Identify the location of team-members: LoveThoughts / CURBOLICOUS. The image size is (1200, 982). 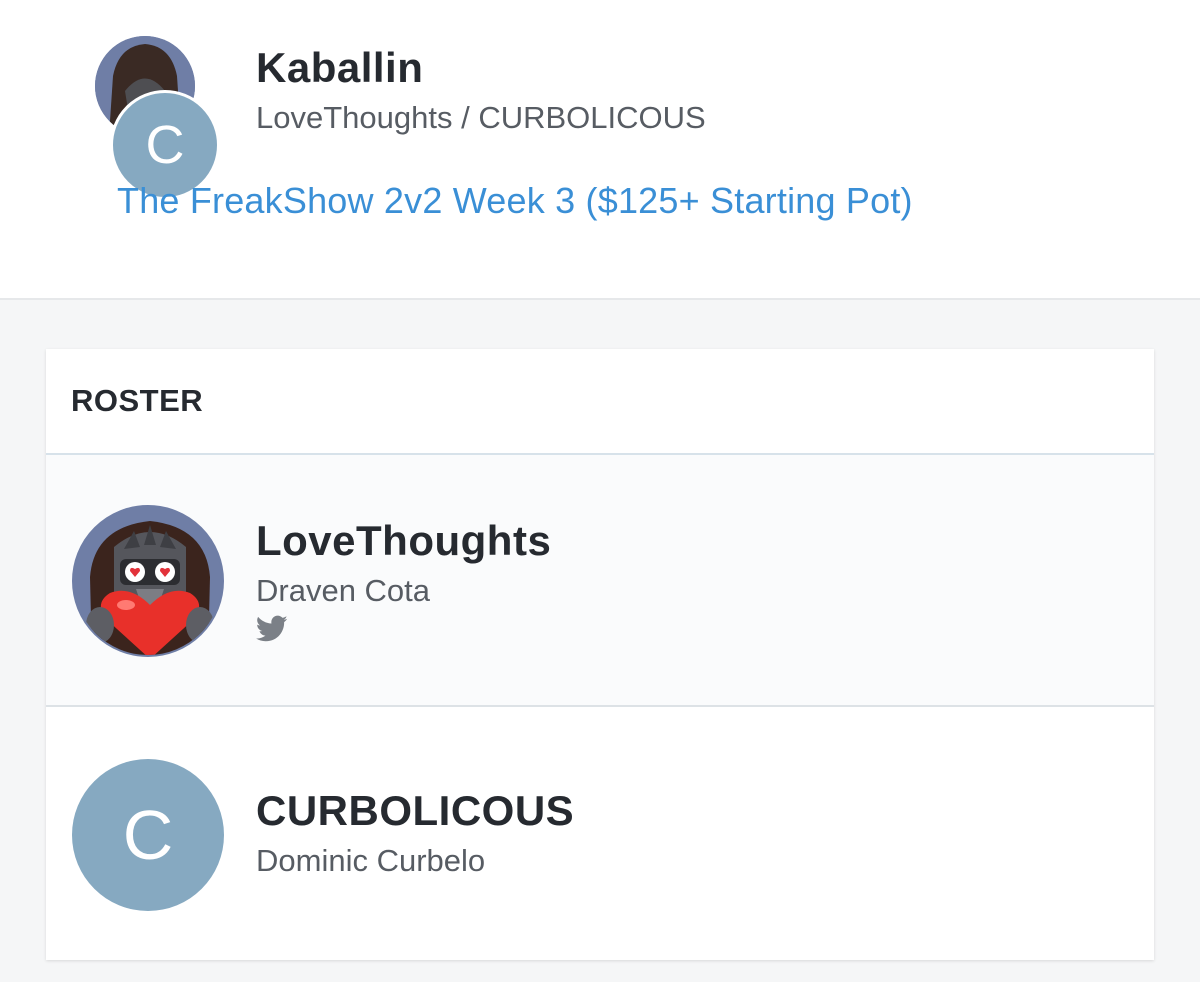
(481, 117).